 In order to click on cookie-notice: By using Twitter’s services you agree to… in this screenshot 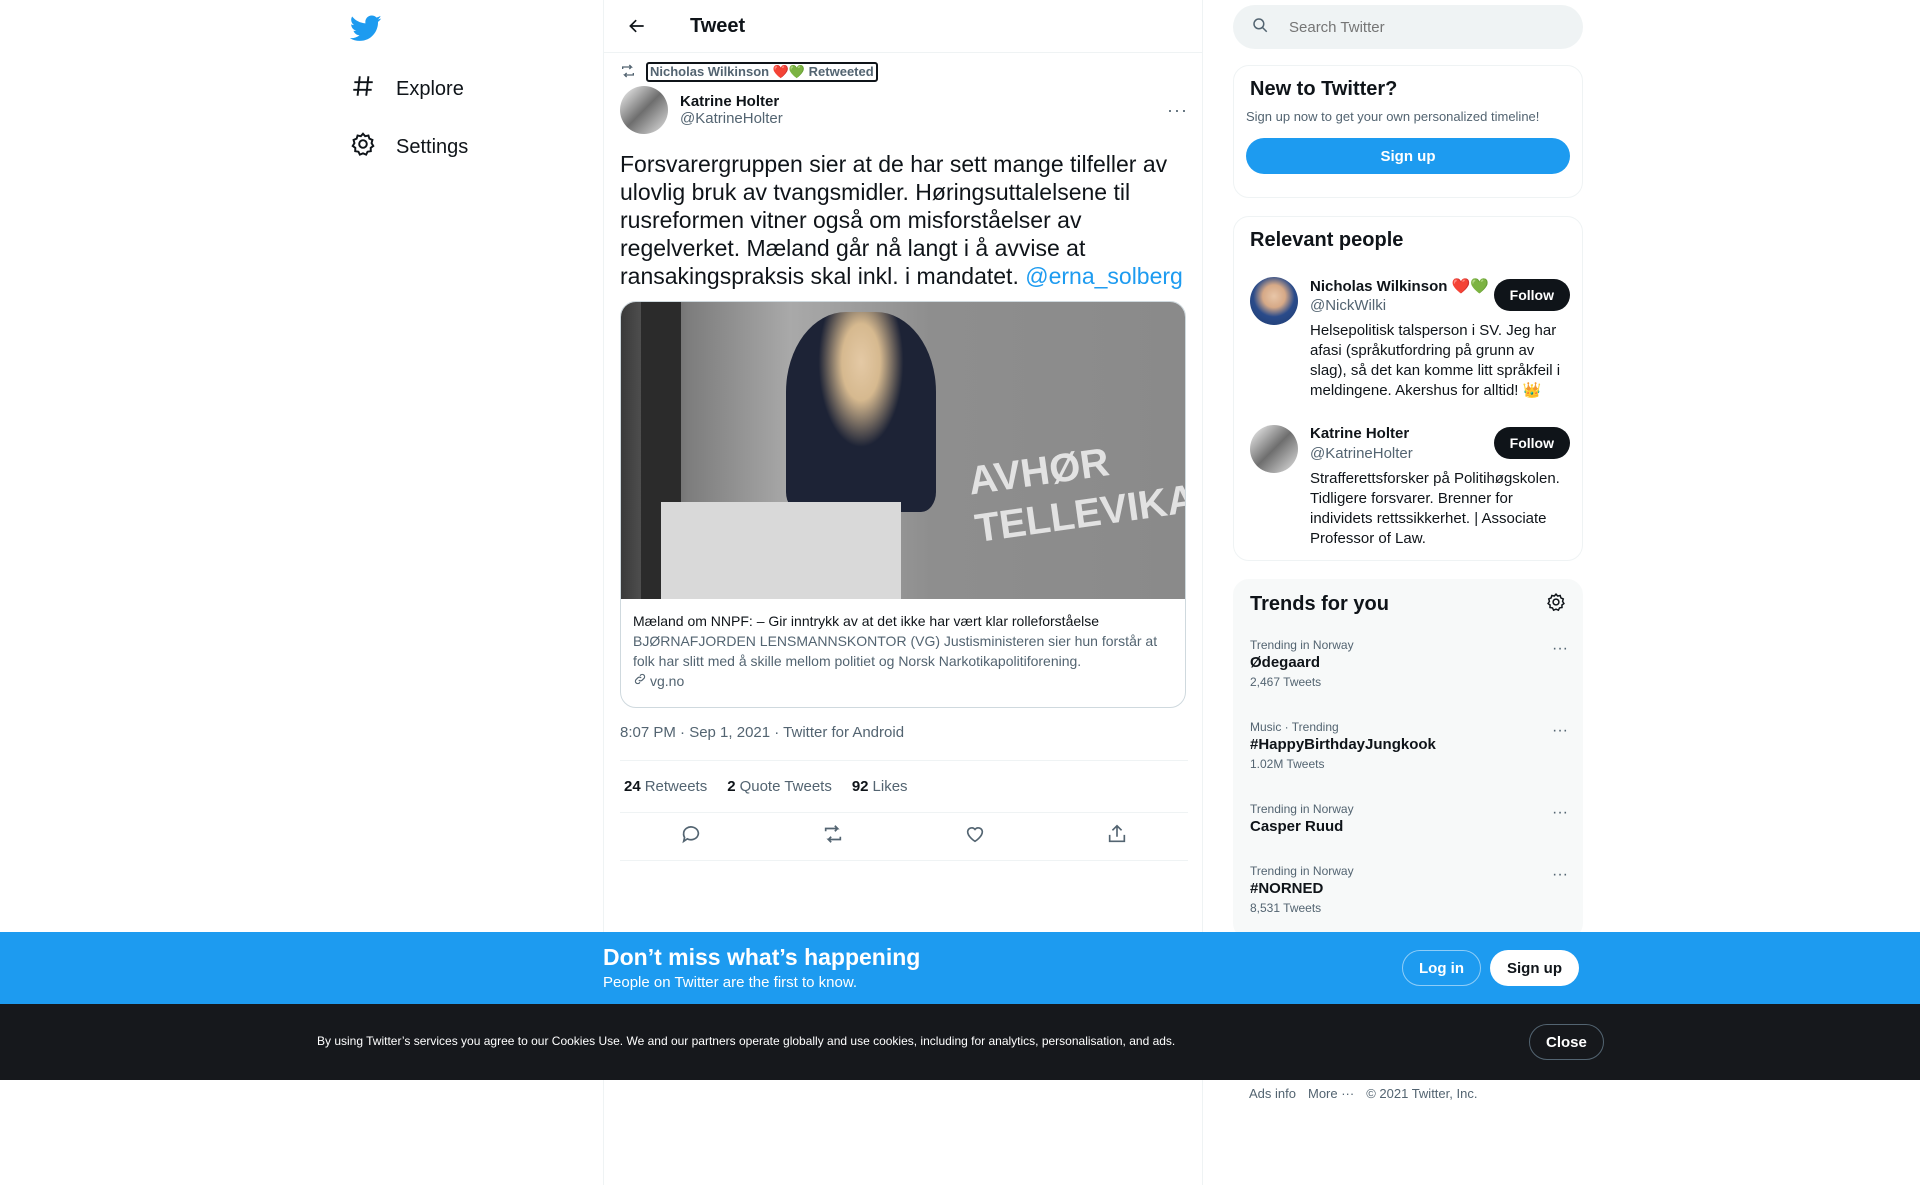, I will do `click(960, 1042)`.